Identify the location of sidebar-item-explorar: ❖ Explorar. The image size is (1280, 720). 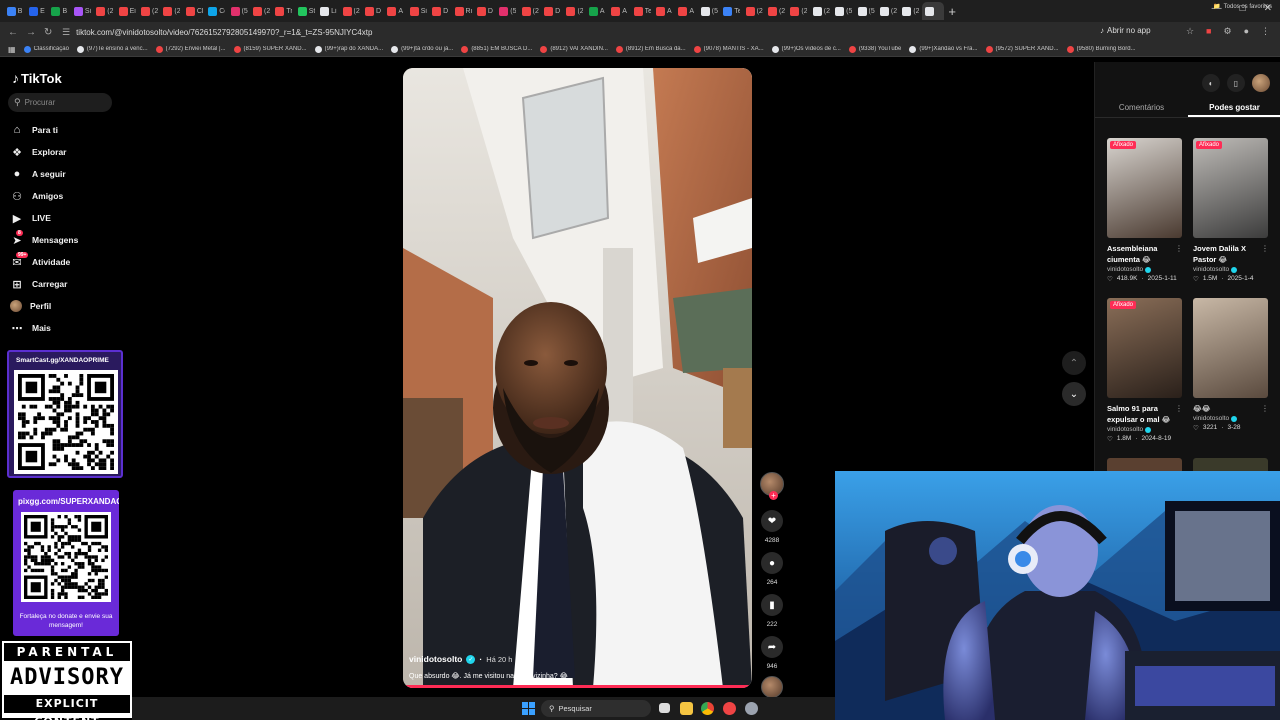
(65, 152).